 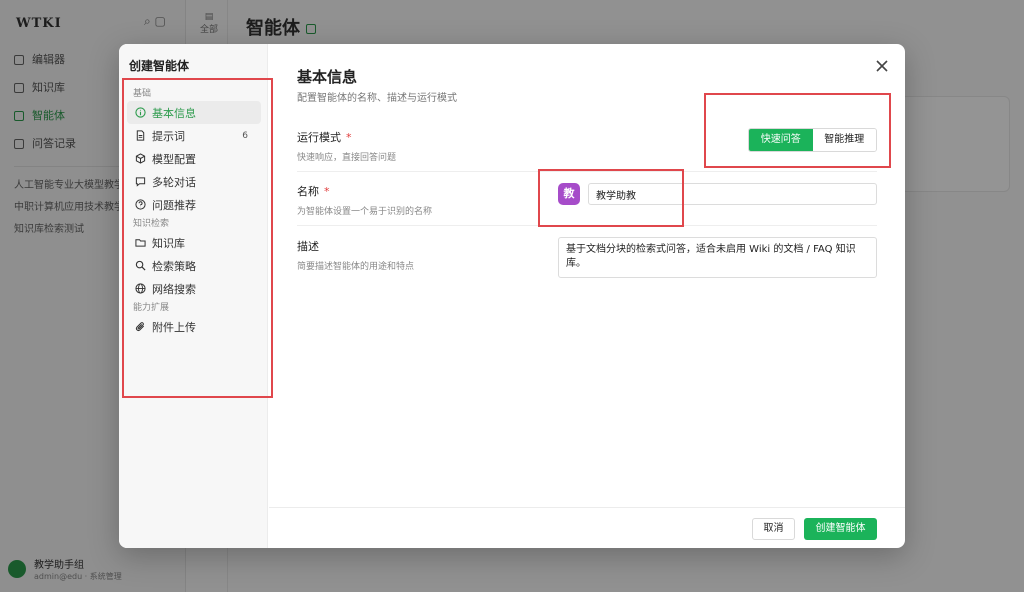 What do you see at coordinates (140, 158) in the screenshot?
I see `cube-icon` at bounding box center [140, 158].